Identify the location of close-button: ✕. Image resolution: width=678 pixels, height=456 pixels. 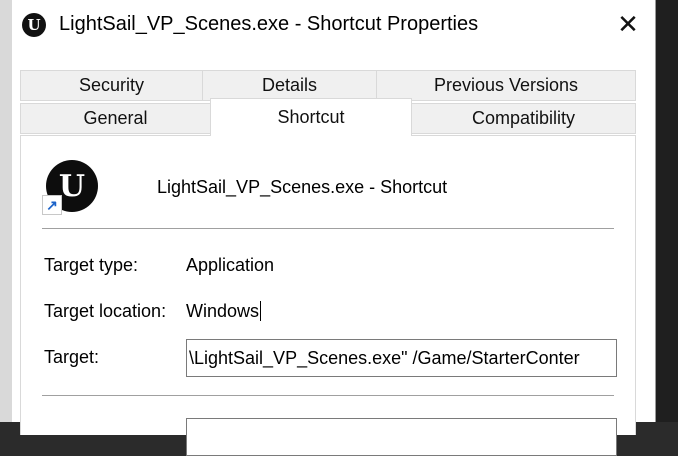
(628, 25).